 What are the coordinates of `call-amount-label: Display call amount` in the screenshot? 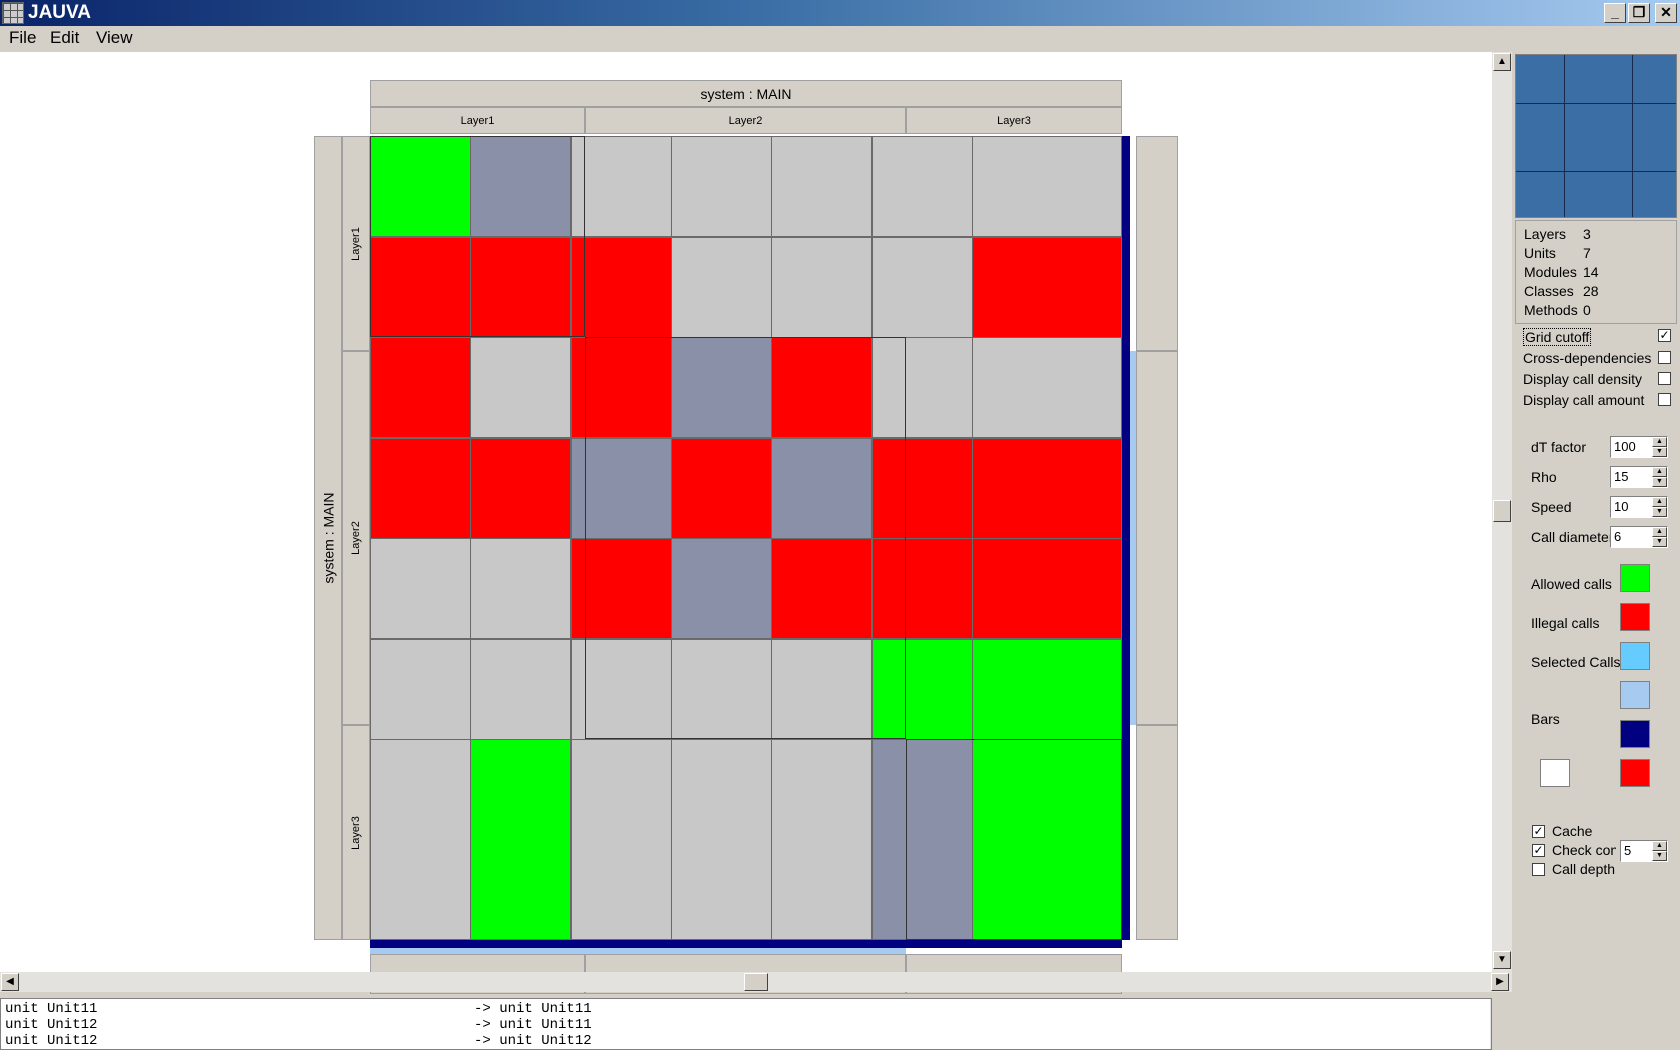 It's located at (1583, 400).